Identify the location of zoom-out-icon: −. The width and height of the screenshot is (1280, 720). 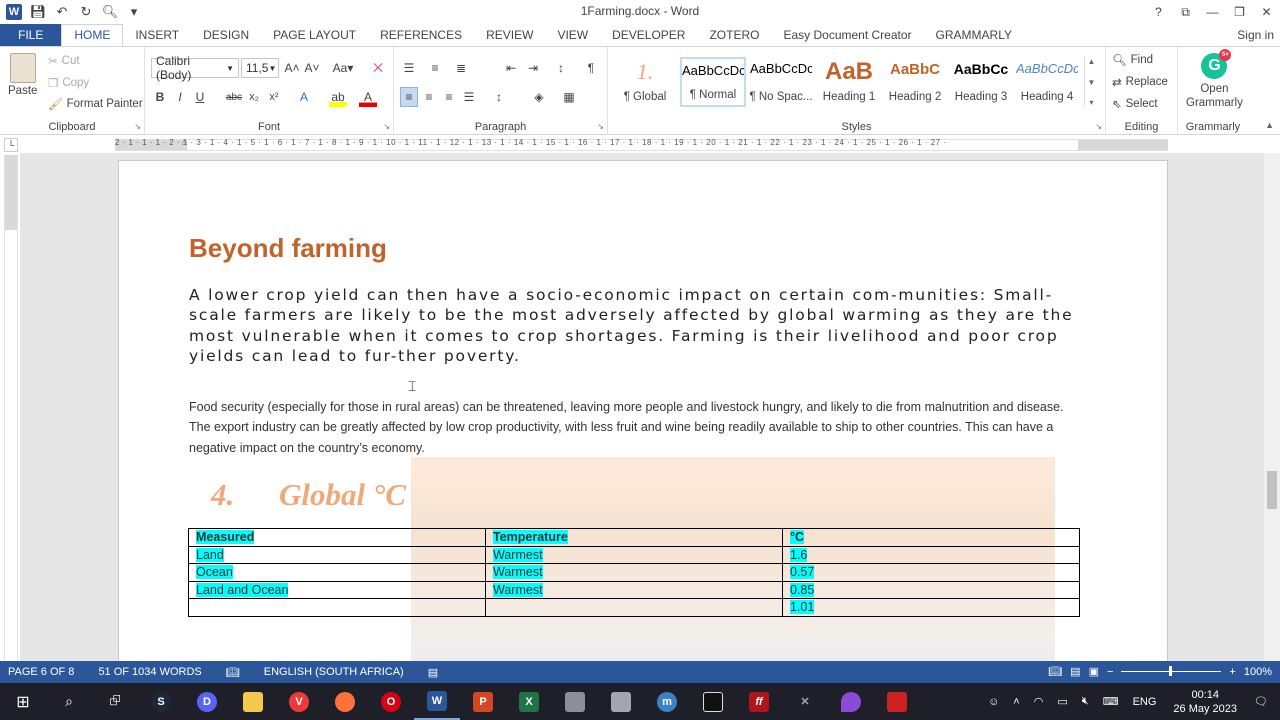
(1110, 672).